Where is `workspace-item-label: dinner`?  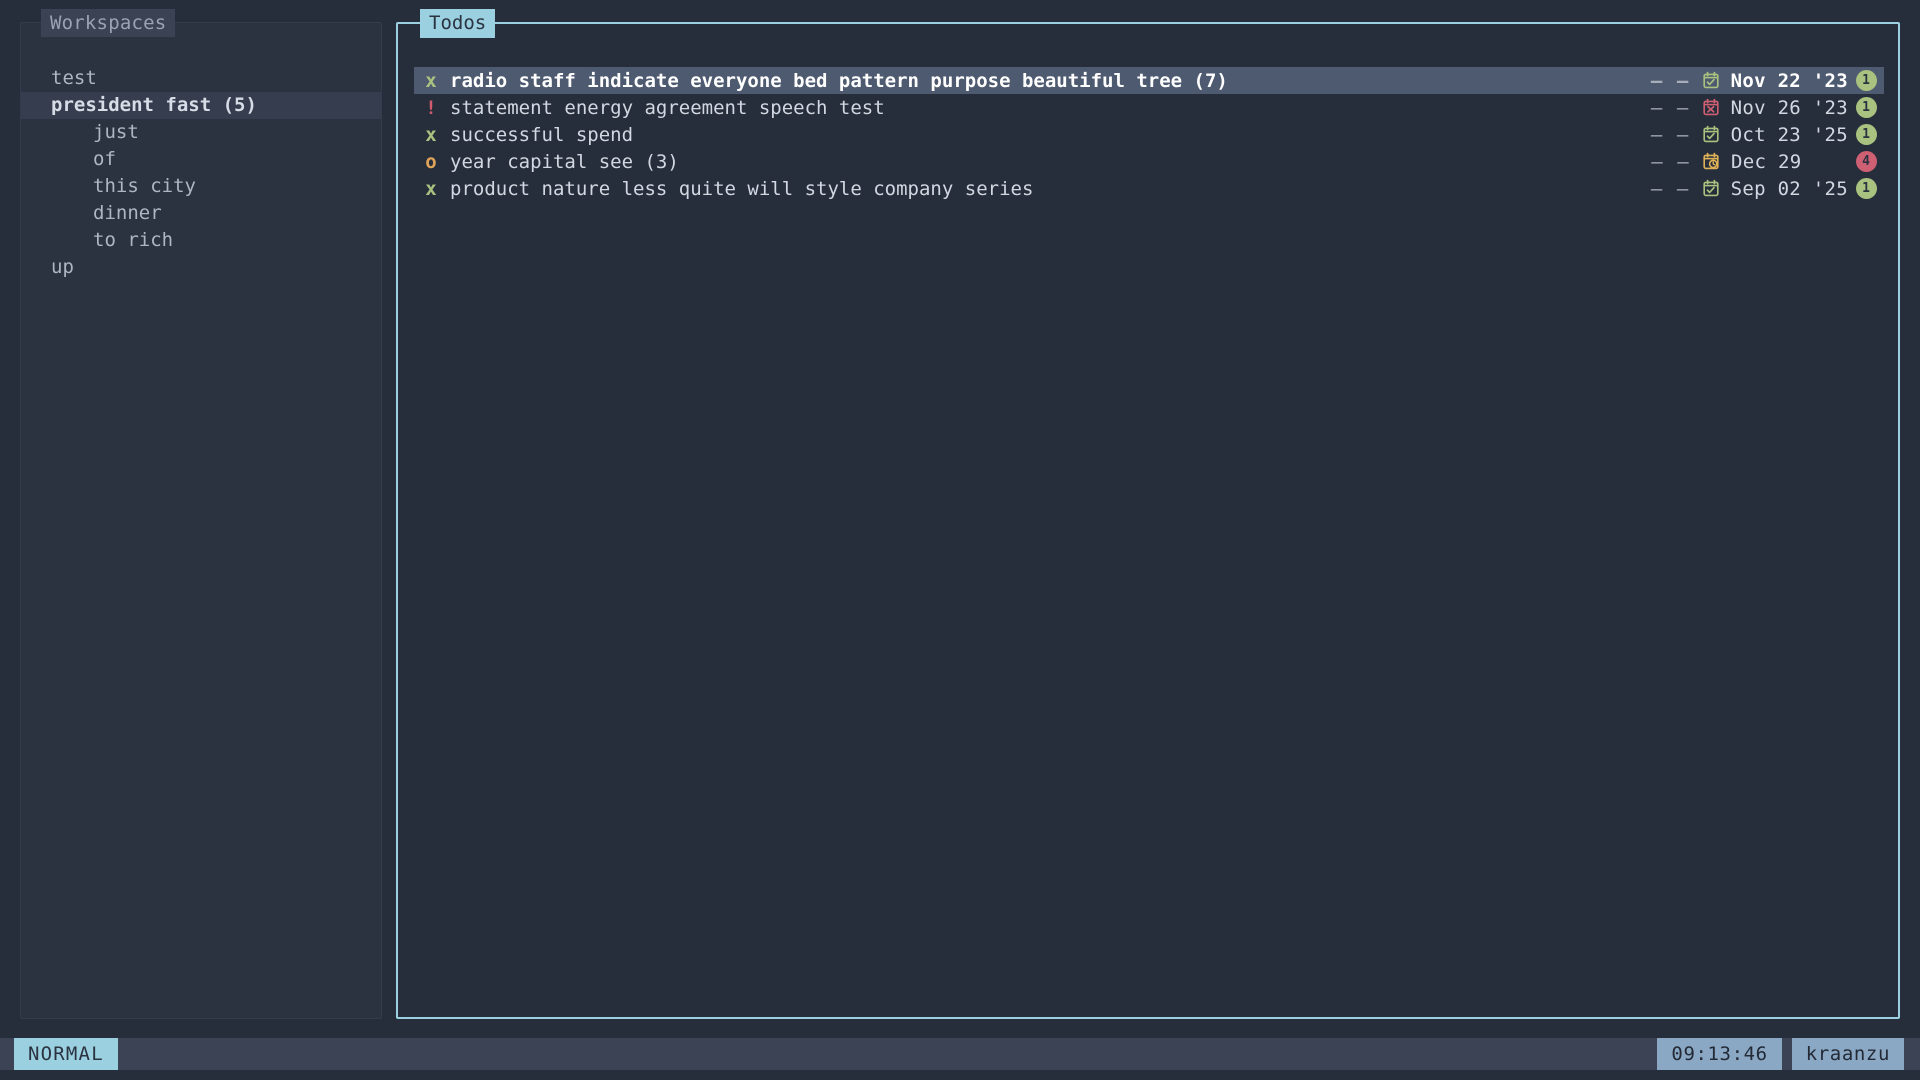
workspace-item-label: dinner is located at coordinates (127, 213).